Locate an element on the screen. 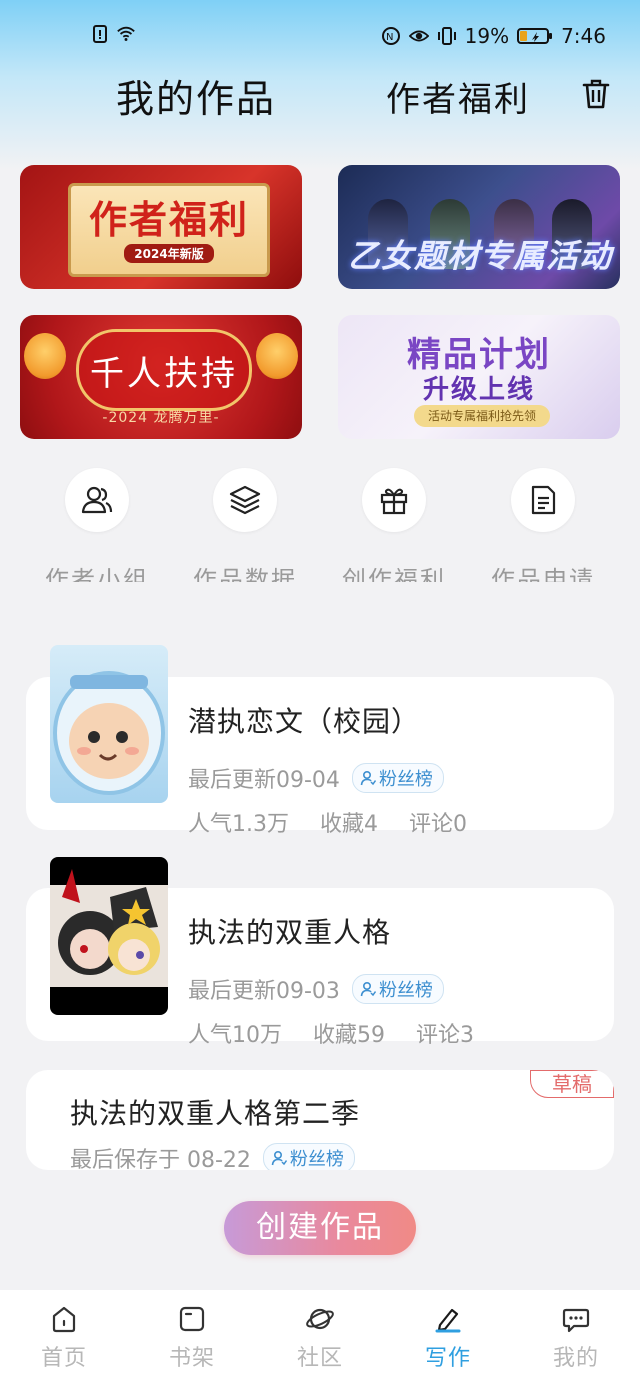 The width and height of the screenshot is (640, 1387). nav-home: 首页 is located at coordinates (64, 1338).